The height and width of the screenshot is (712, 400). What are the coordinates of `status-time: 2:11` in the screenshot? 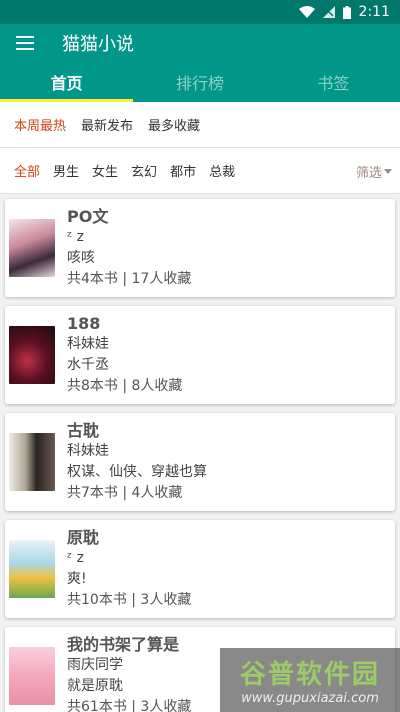 It's located at (374, 12).